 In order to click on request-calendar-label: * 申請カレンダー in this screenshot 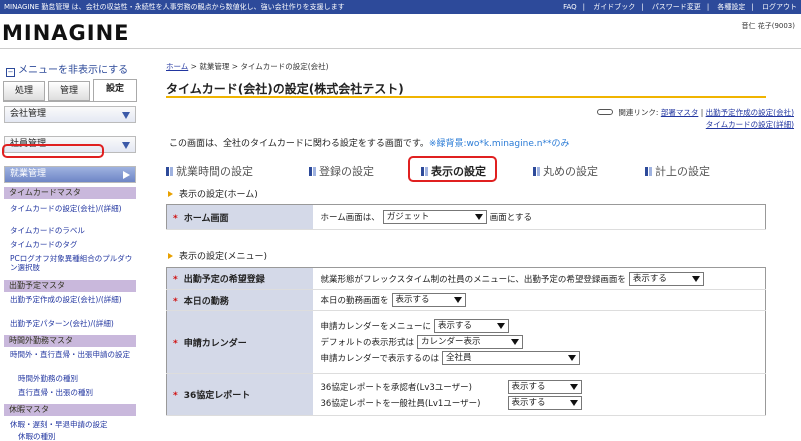, I will do `click(239, 342)`.